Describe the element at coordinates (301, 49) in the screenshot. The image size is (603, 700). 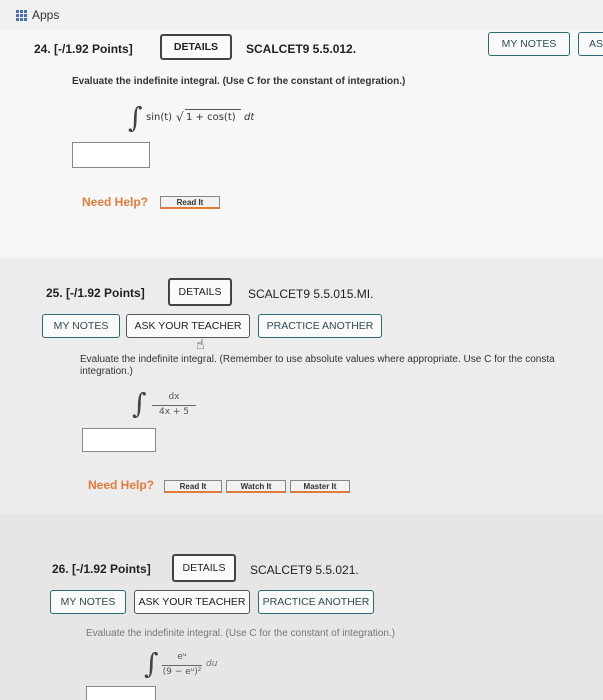
I see `q24-problem-code: SCALCET9 5.5.012.` at that location.